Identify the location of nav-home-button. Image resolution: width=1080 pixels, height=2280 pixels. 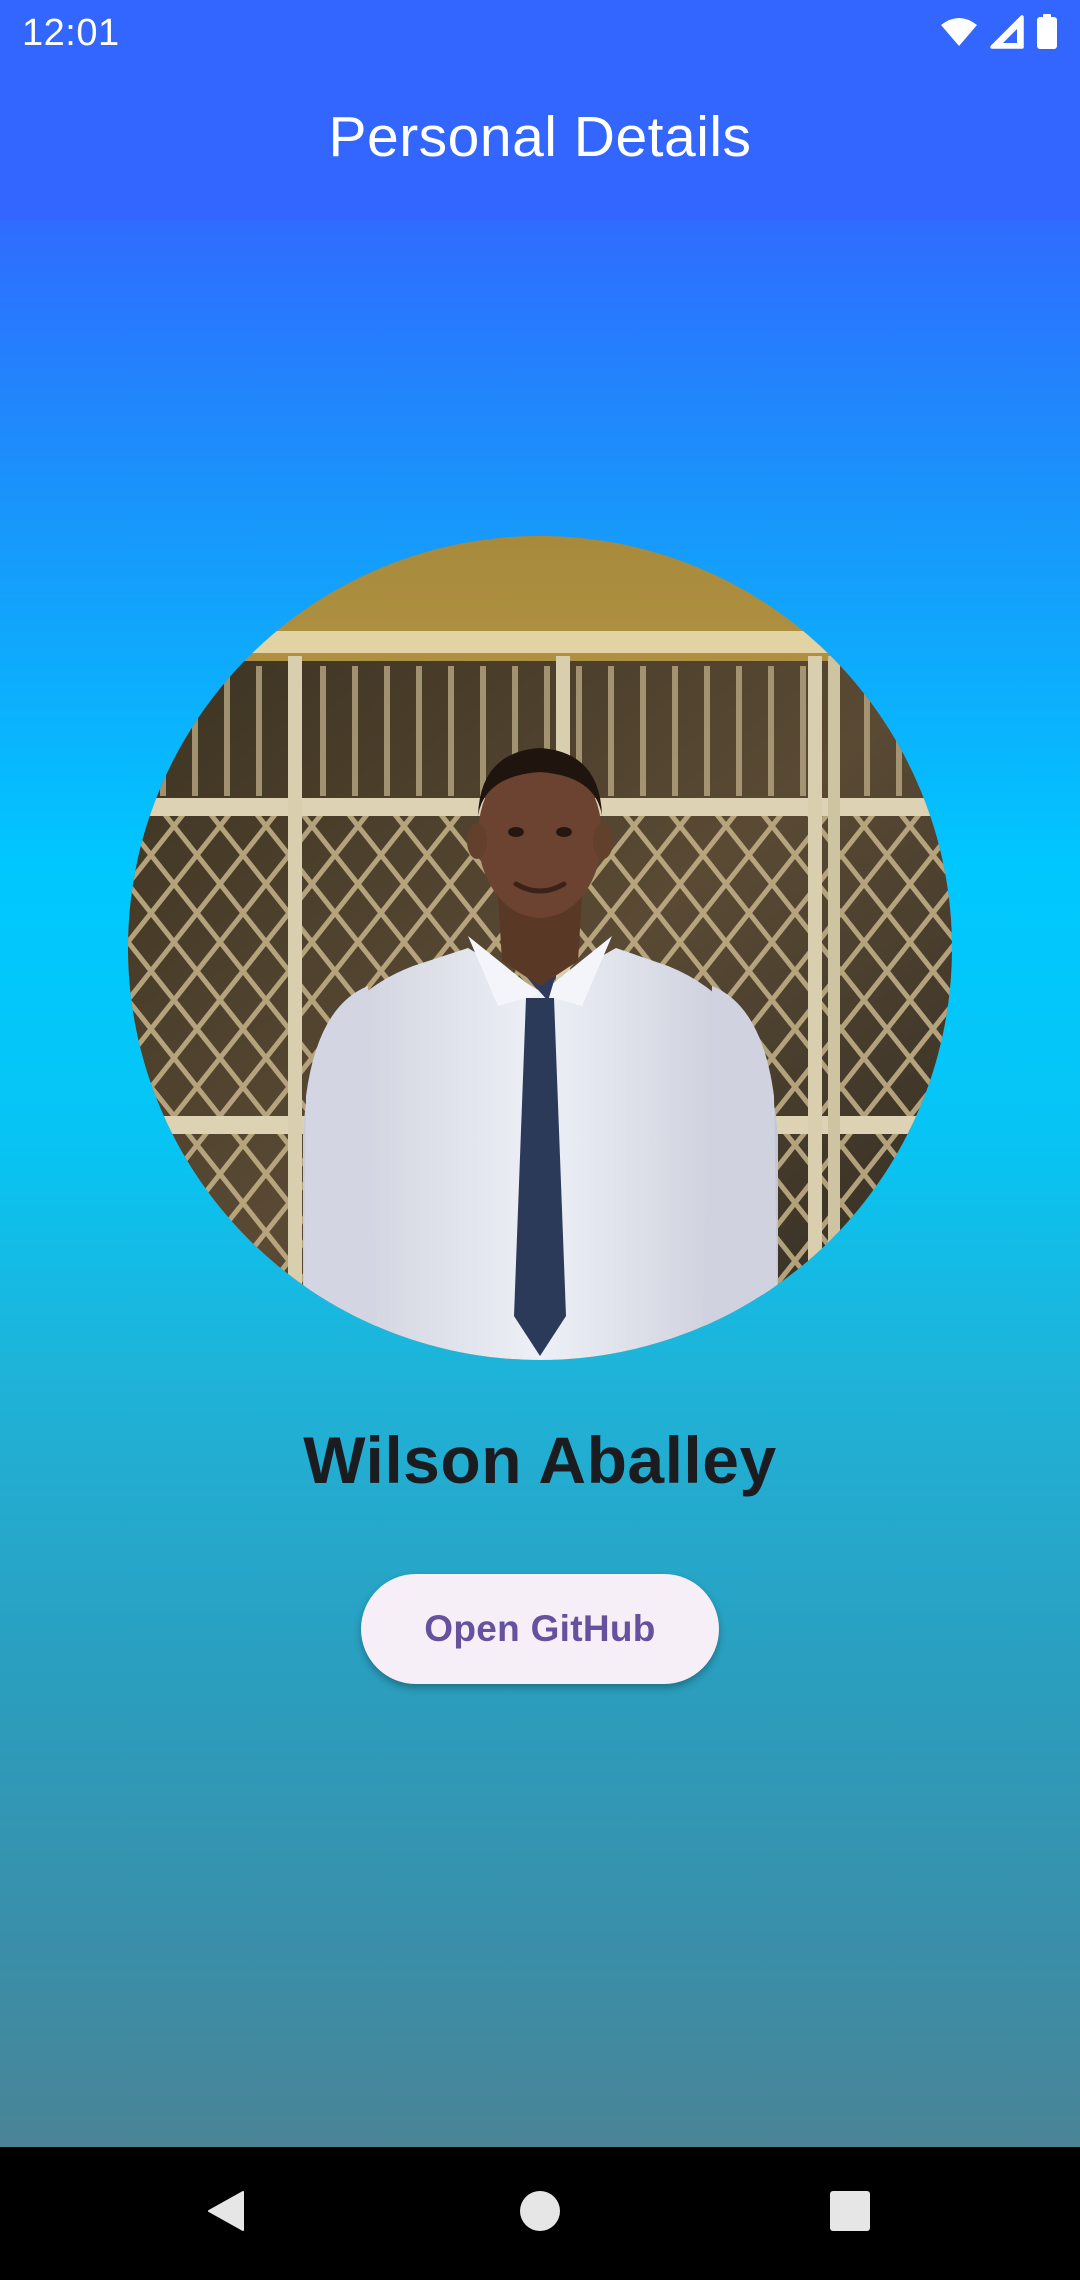
(540, 2213).